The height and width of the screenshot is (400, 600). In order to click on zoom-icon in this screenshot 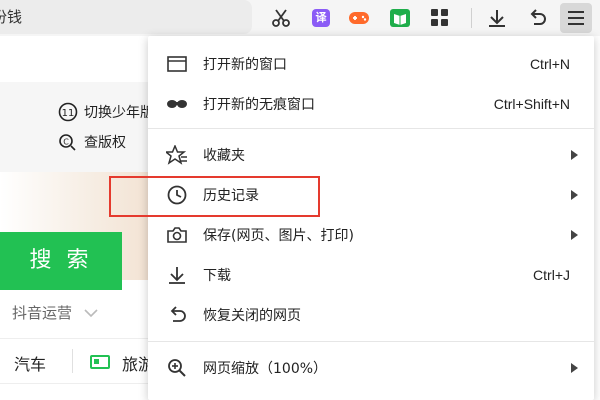, I will do `click(177, 368)`.